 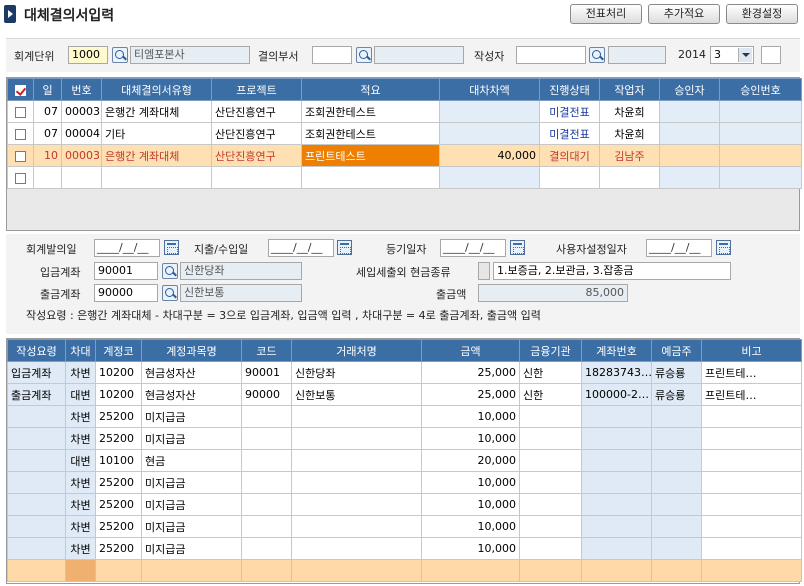 What do you see at coordinates (612, 271) in the screenshot?
I see `tax-type-field: 1.보증금, 2.보관금, 3.잡종금` at bounding box center [612, 271].